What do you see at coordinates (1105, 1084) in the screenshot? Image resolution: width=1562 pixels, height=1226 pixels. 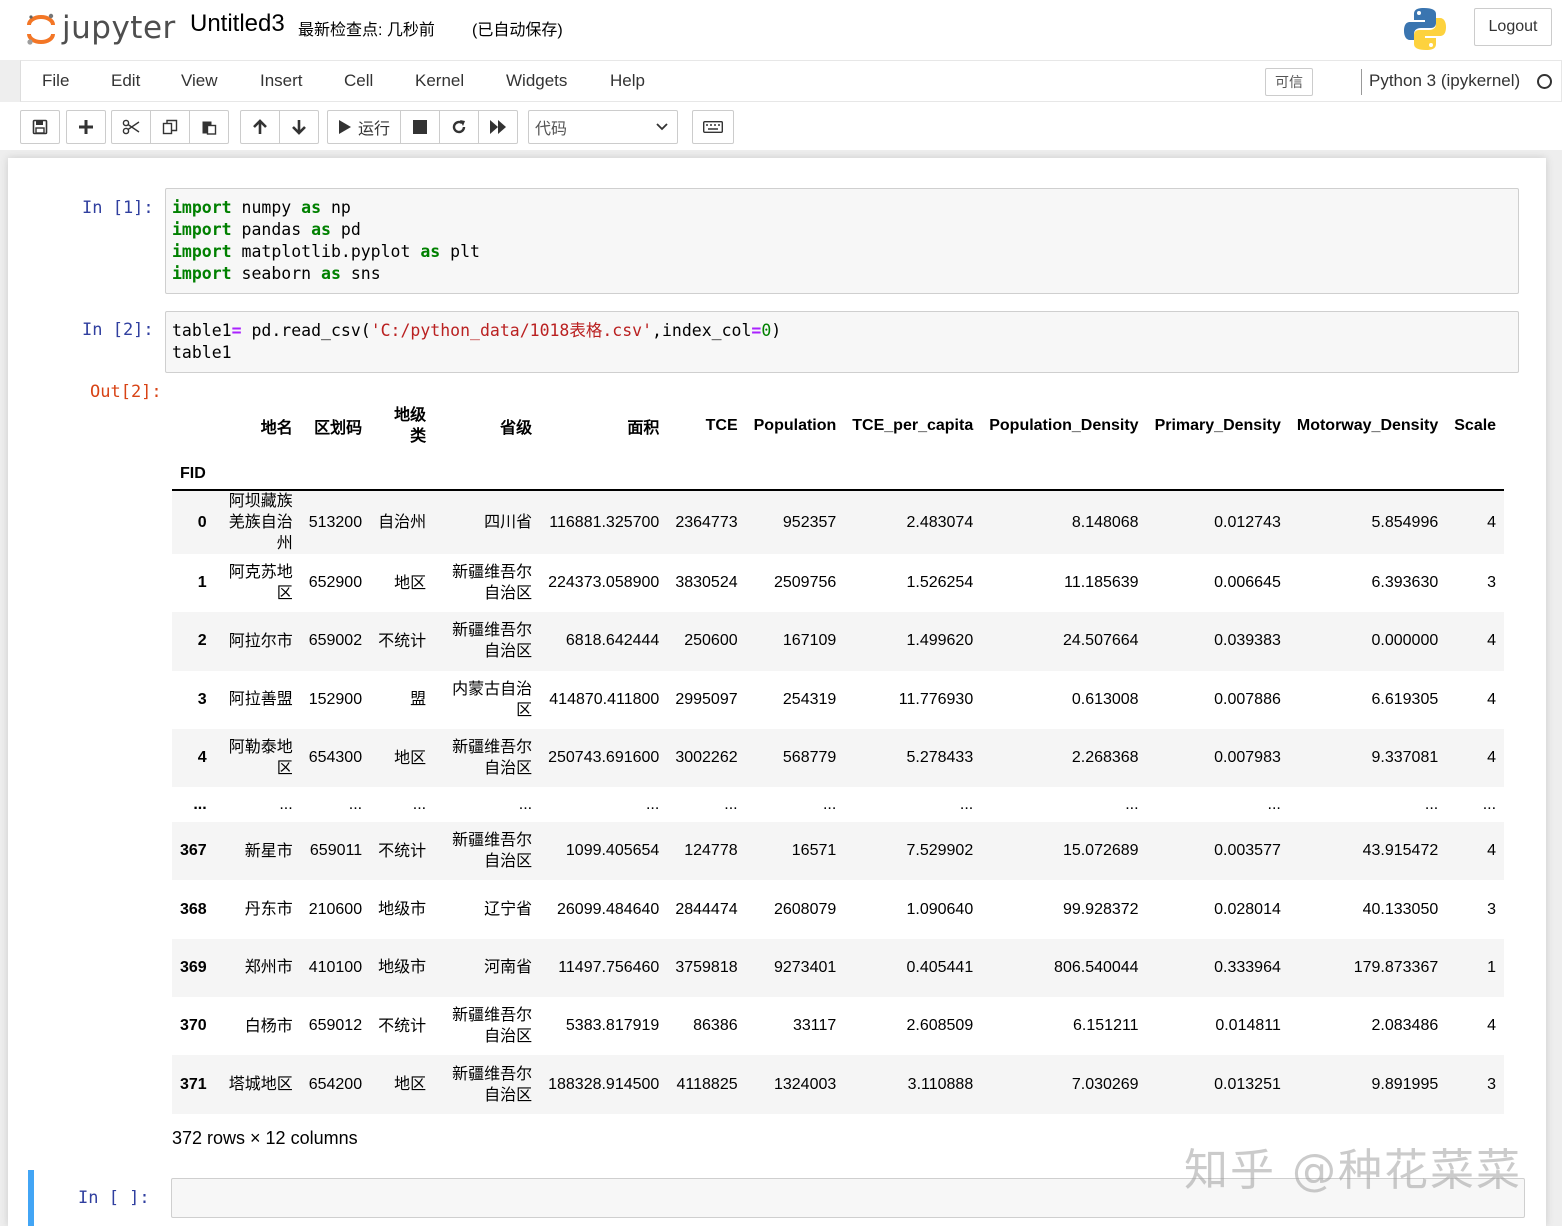 I see `table-cell: 7.030269` at bounding box center [1105, 1084].